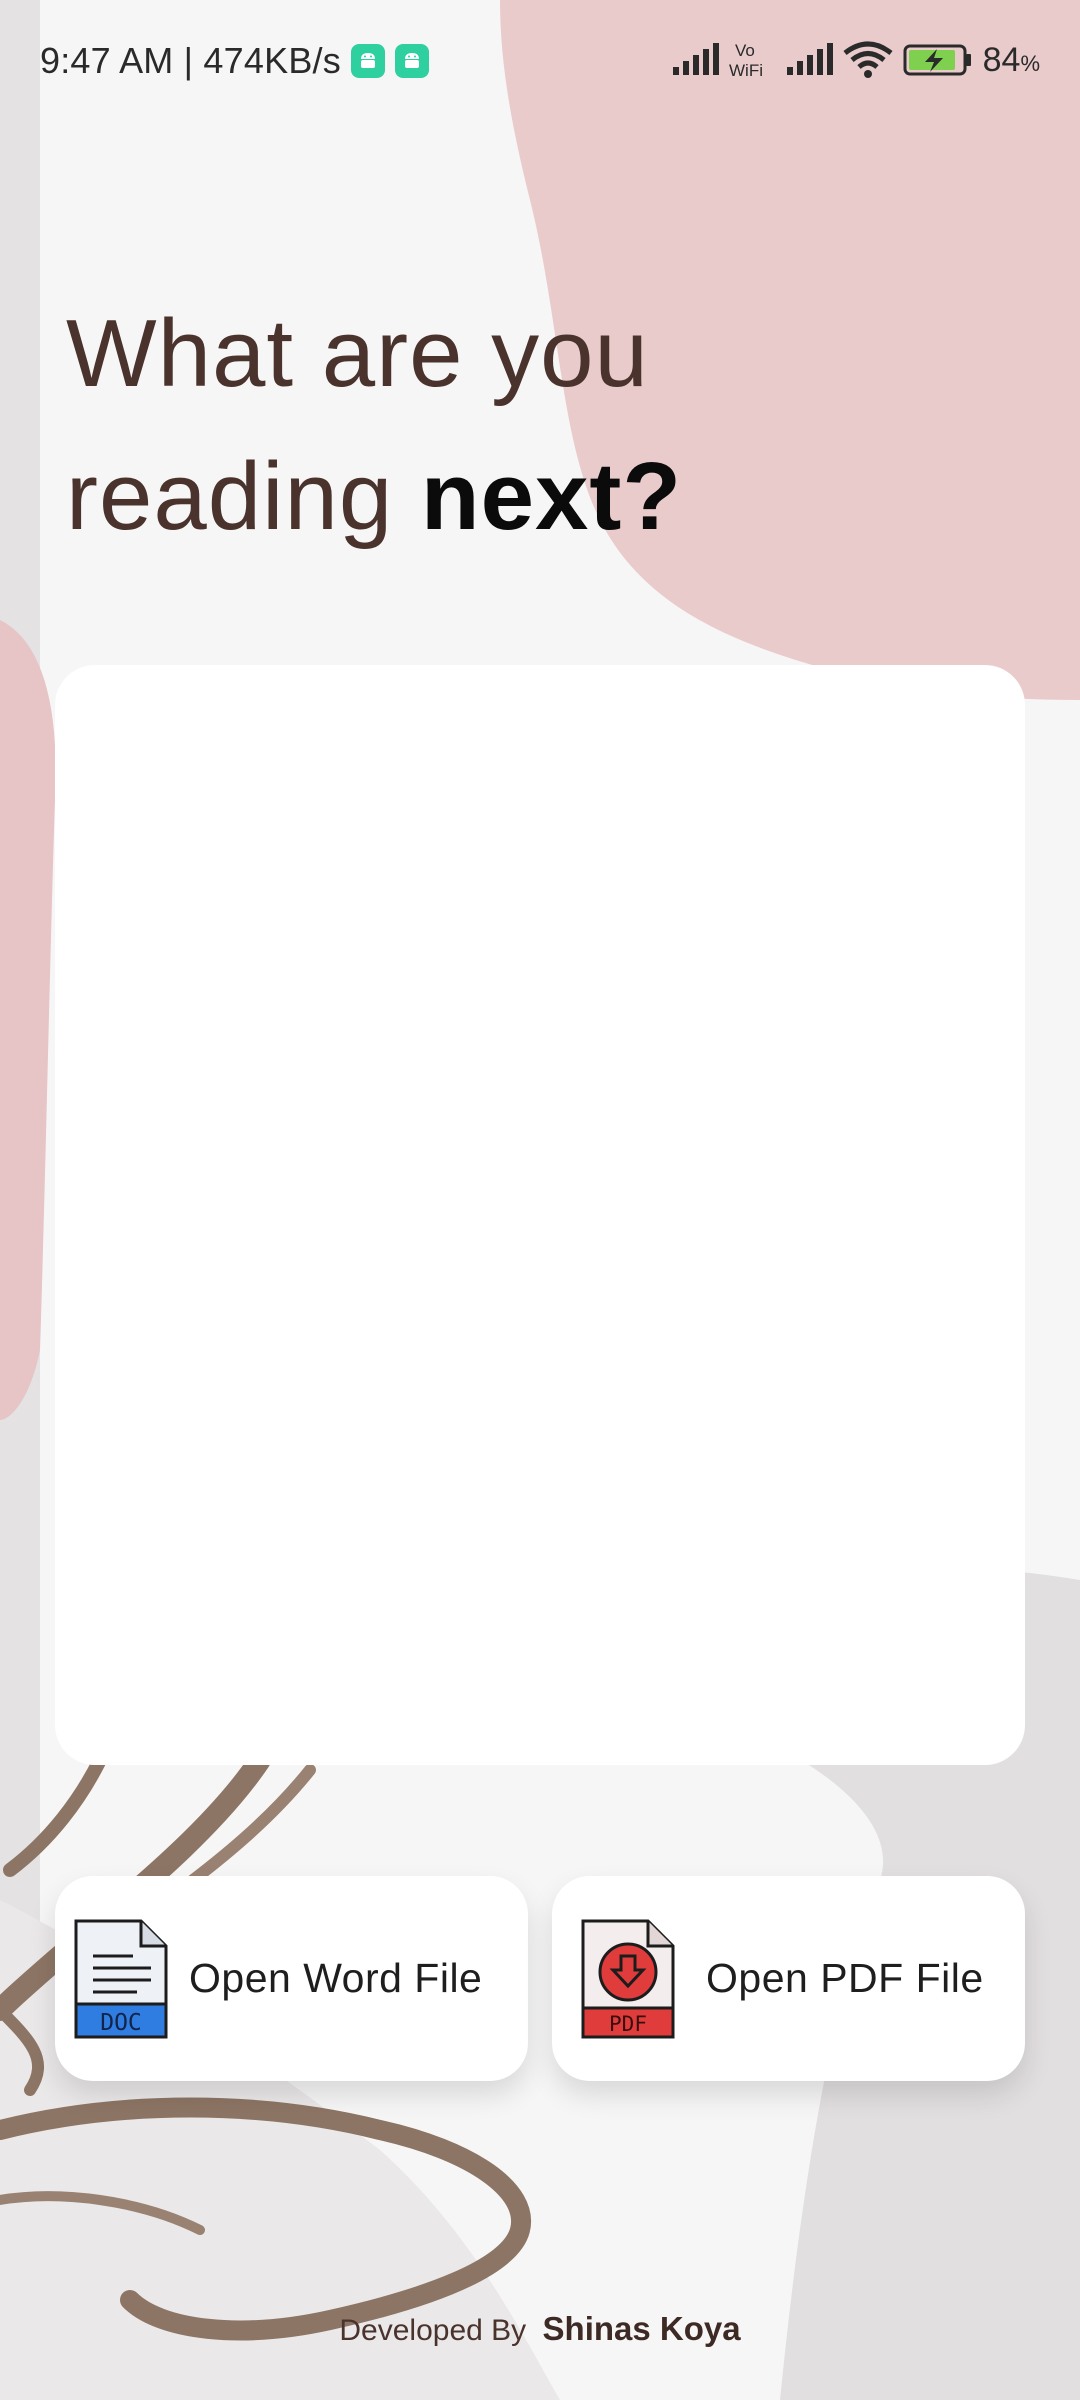 This screenshot has height=2400, width=1080. What do you see at coordinates (845, 1978) in the screenshot?
I see `open-pdf-file-label: Open PDF File` at bounding box center [845, 1978].